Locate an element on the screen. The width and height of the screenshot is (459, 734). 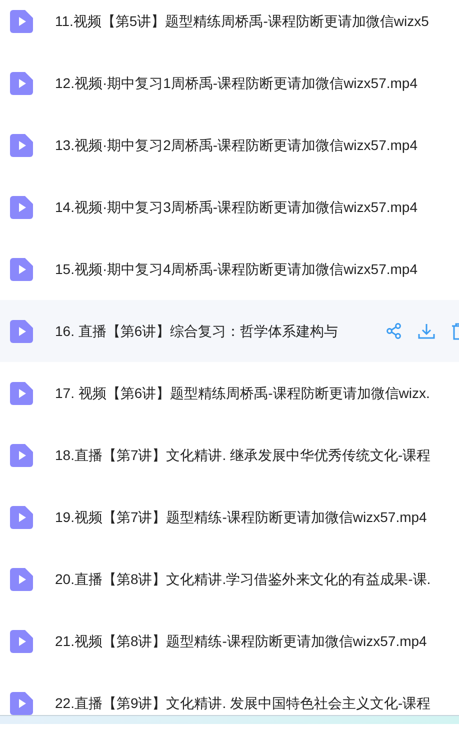
file-row: 15.视频·期中复习4周桥禹-课程防断更请加微信wizx57.mp4 is located at coordinates (229, 269).